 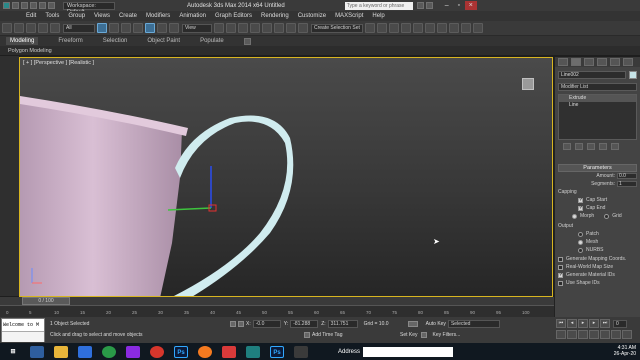 I want to click on align-icon, so click(x=382, y=28).